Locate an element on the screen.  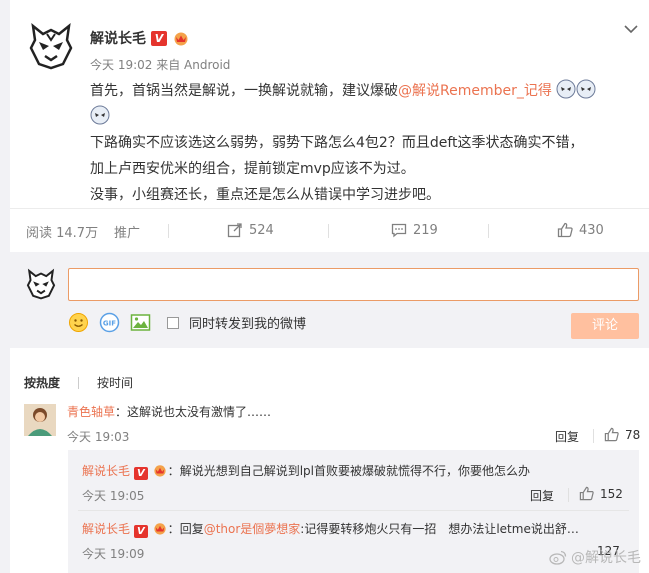
watermark-text: @解说长毛 is located at coordinates (606, 558).